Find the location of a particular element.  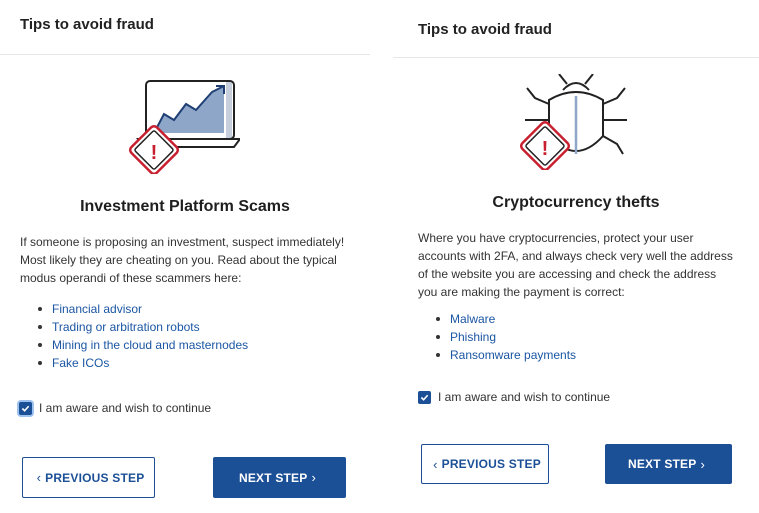

link-phishing: Phishing is located at coordinates (473, 337).